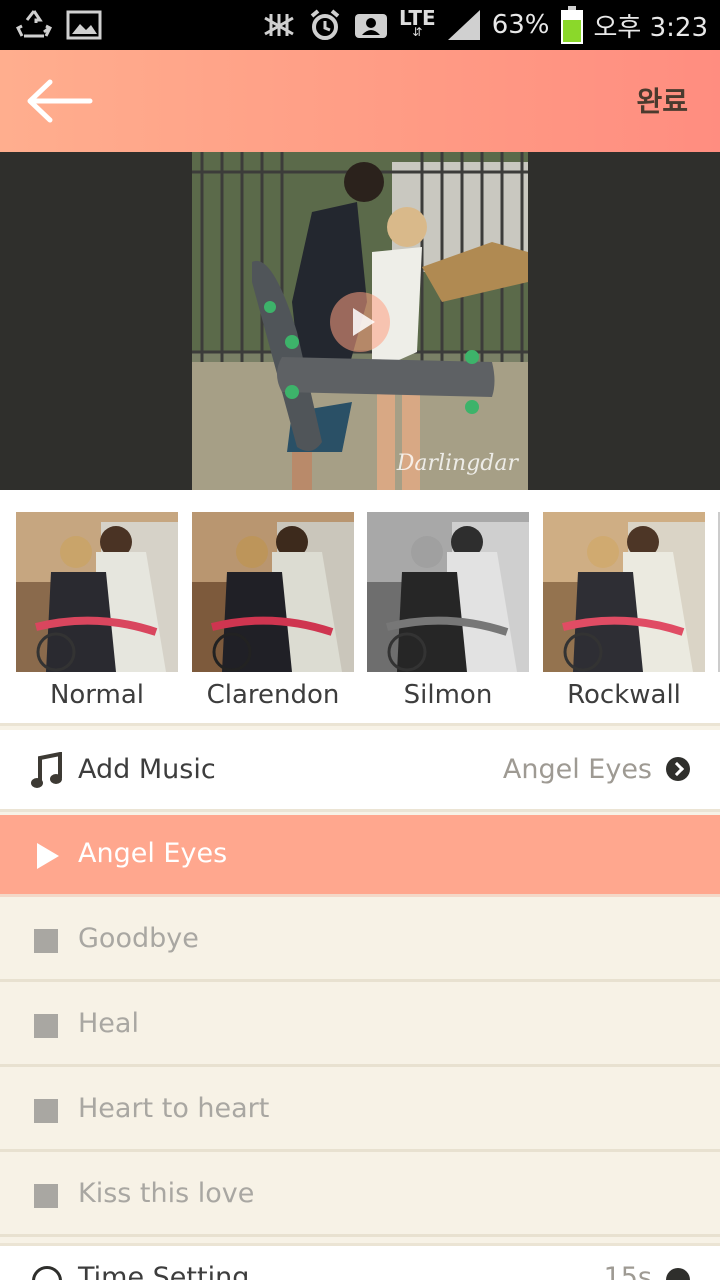 Image resolution: width=720 pixels, height=1280 pixels. Describe the element at coordinates (164, 1271) in the screenshot. I see `time-setting-label: Time Setting` at that location.